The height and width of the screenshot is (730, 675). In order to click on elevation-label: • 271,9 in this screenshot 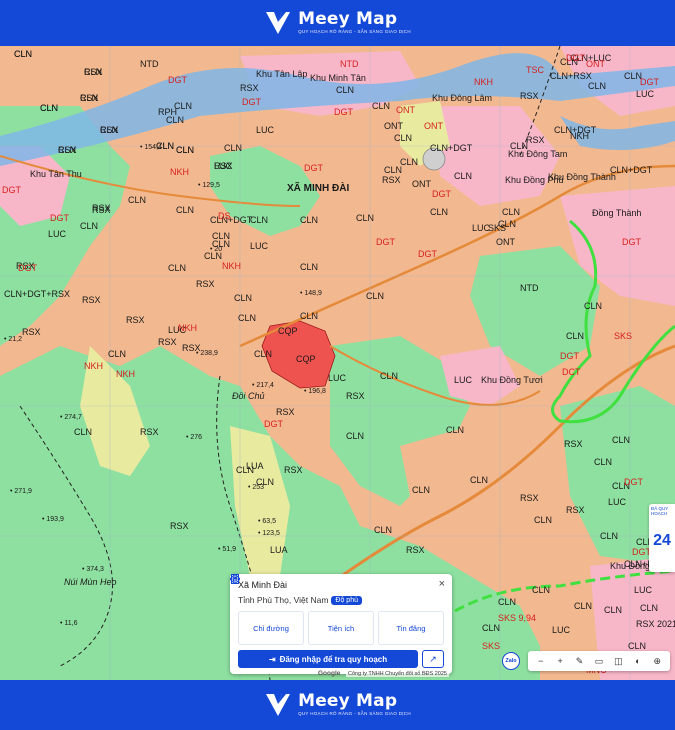, I will do `click(21, 491)`.